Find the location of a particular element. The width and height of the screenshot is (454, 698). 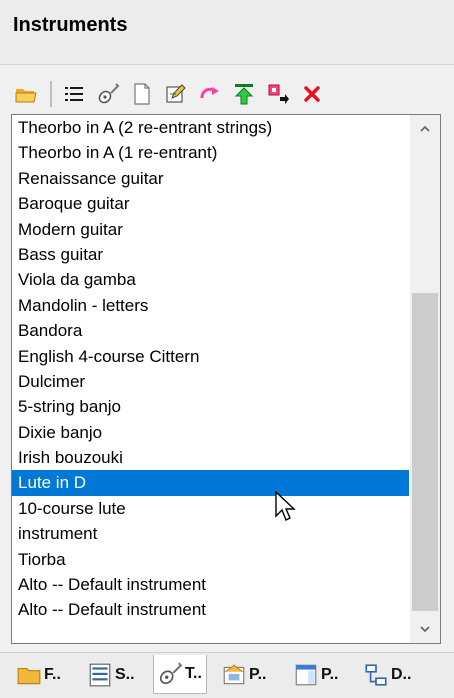

vertical-scrollbar is located at coordinates (425, 379).